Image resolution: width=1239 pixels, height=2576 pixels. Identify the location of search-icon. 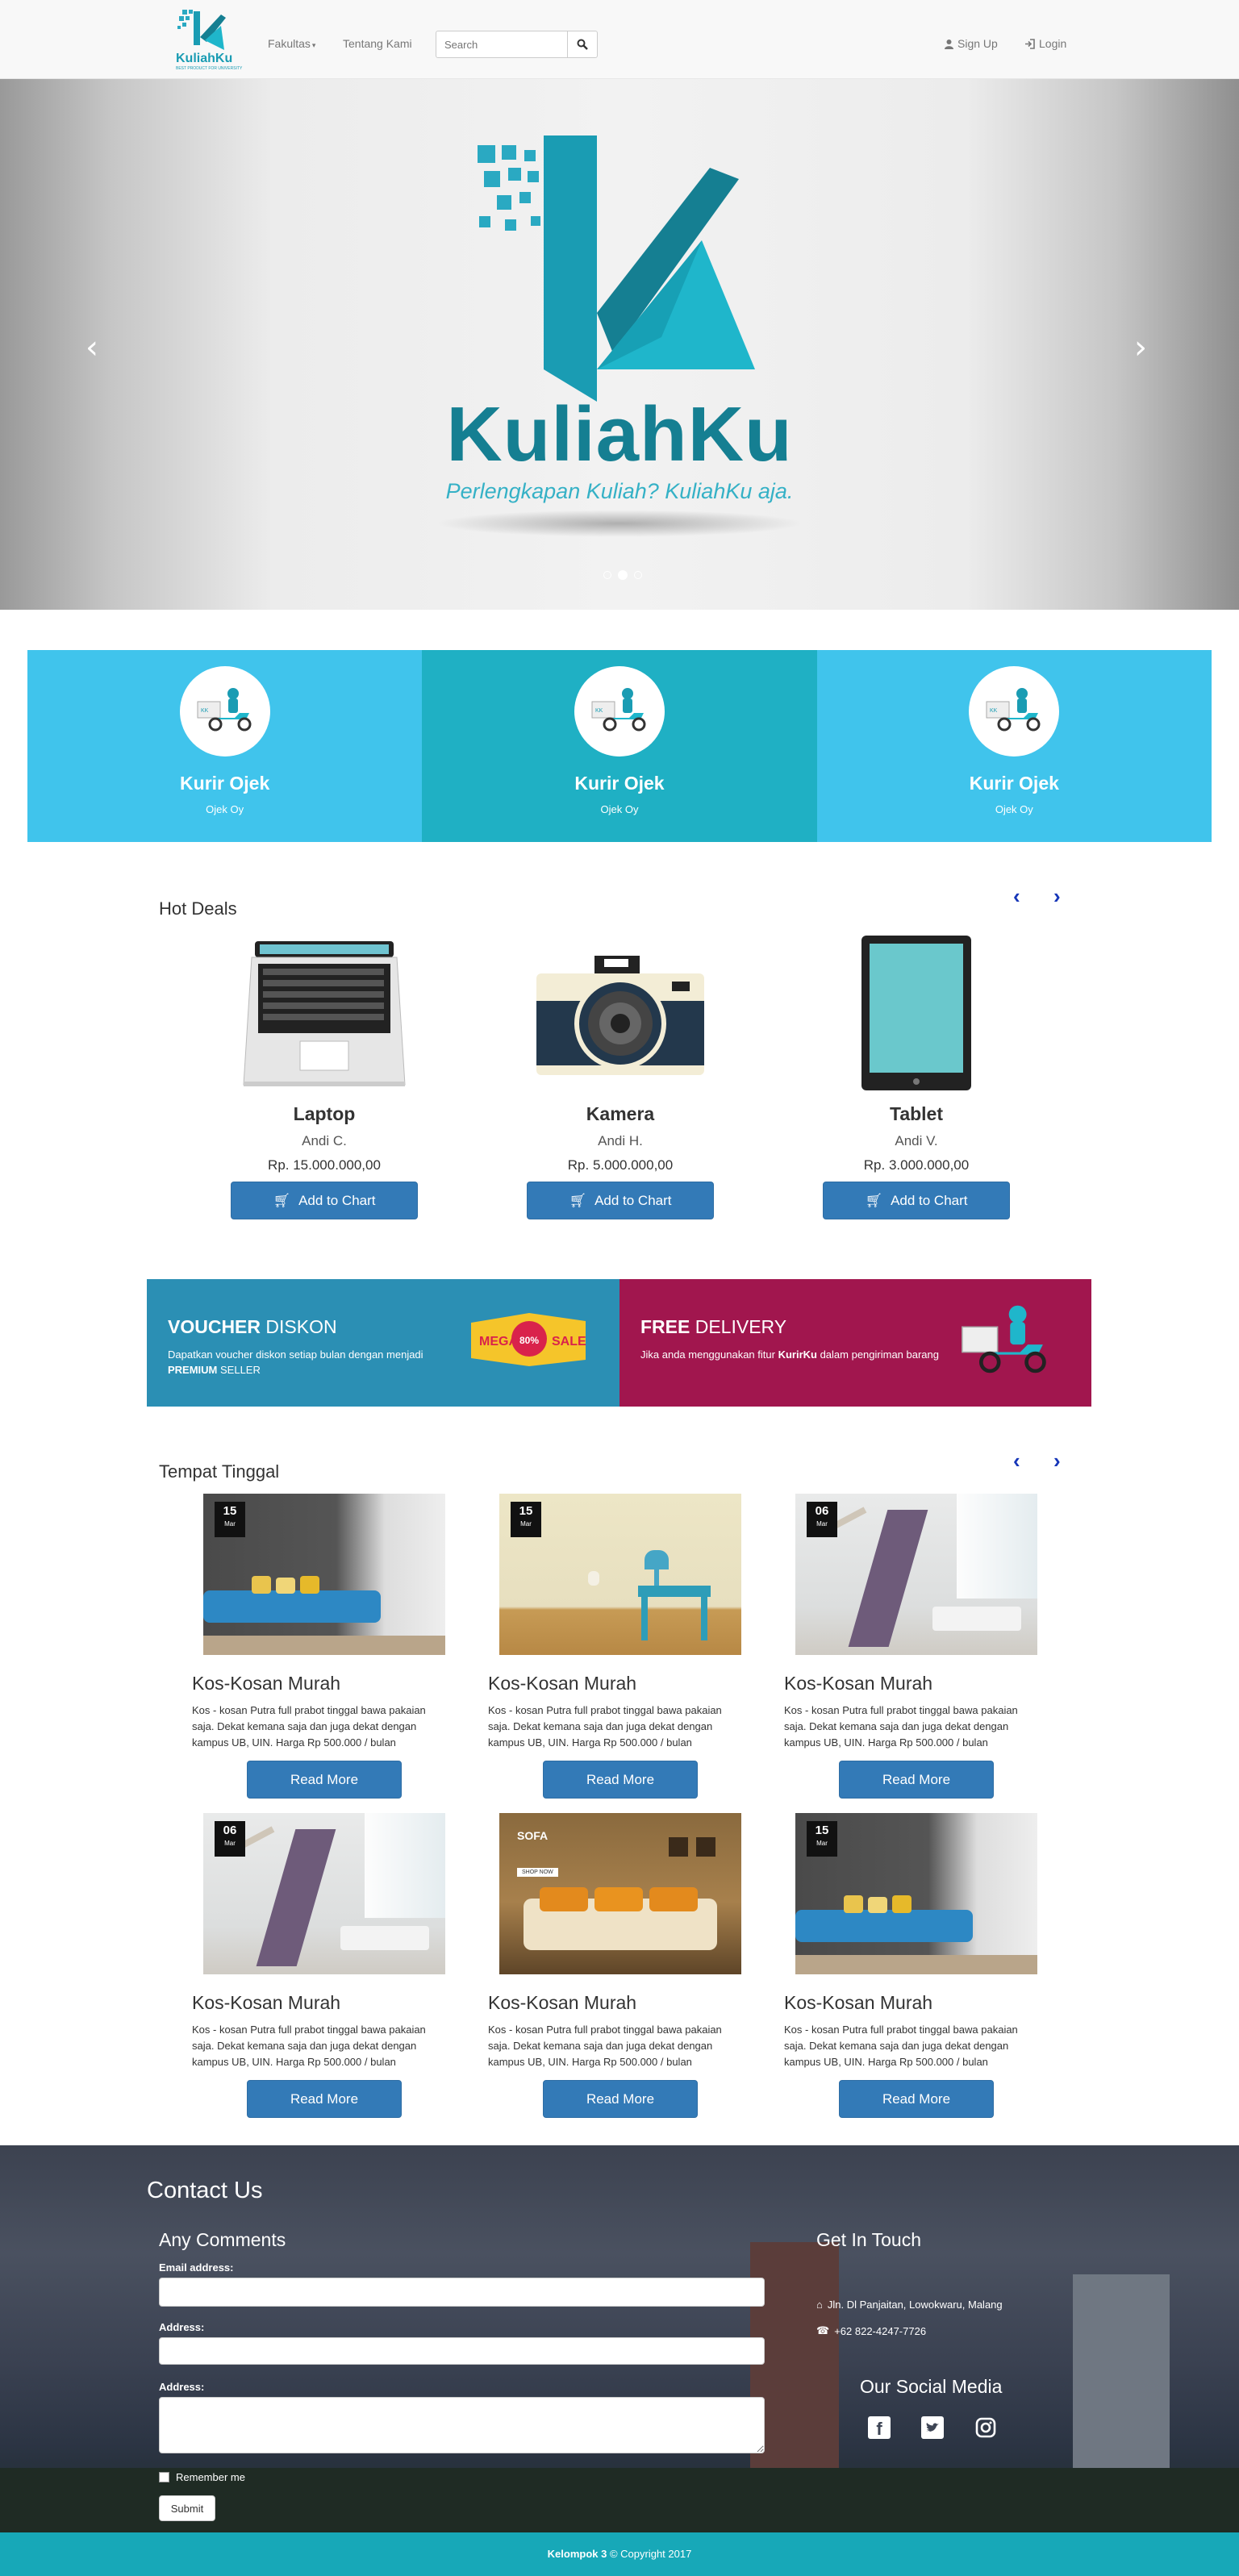
(583, 44).